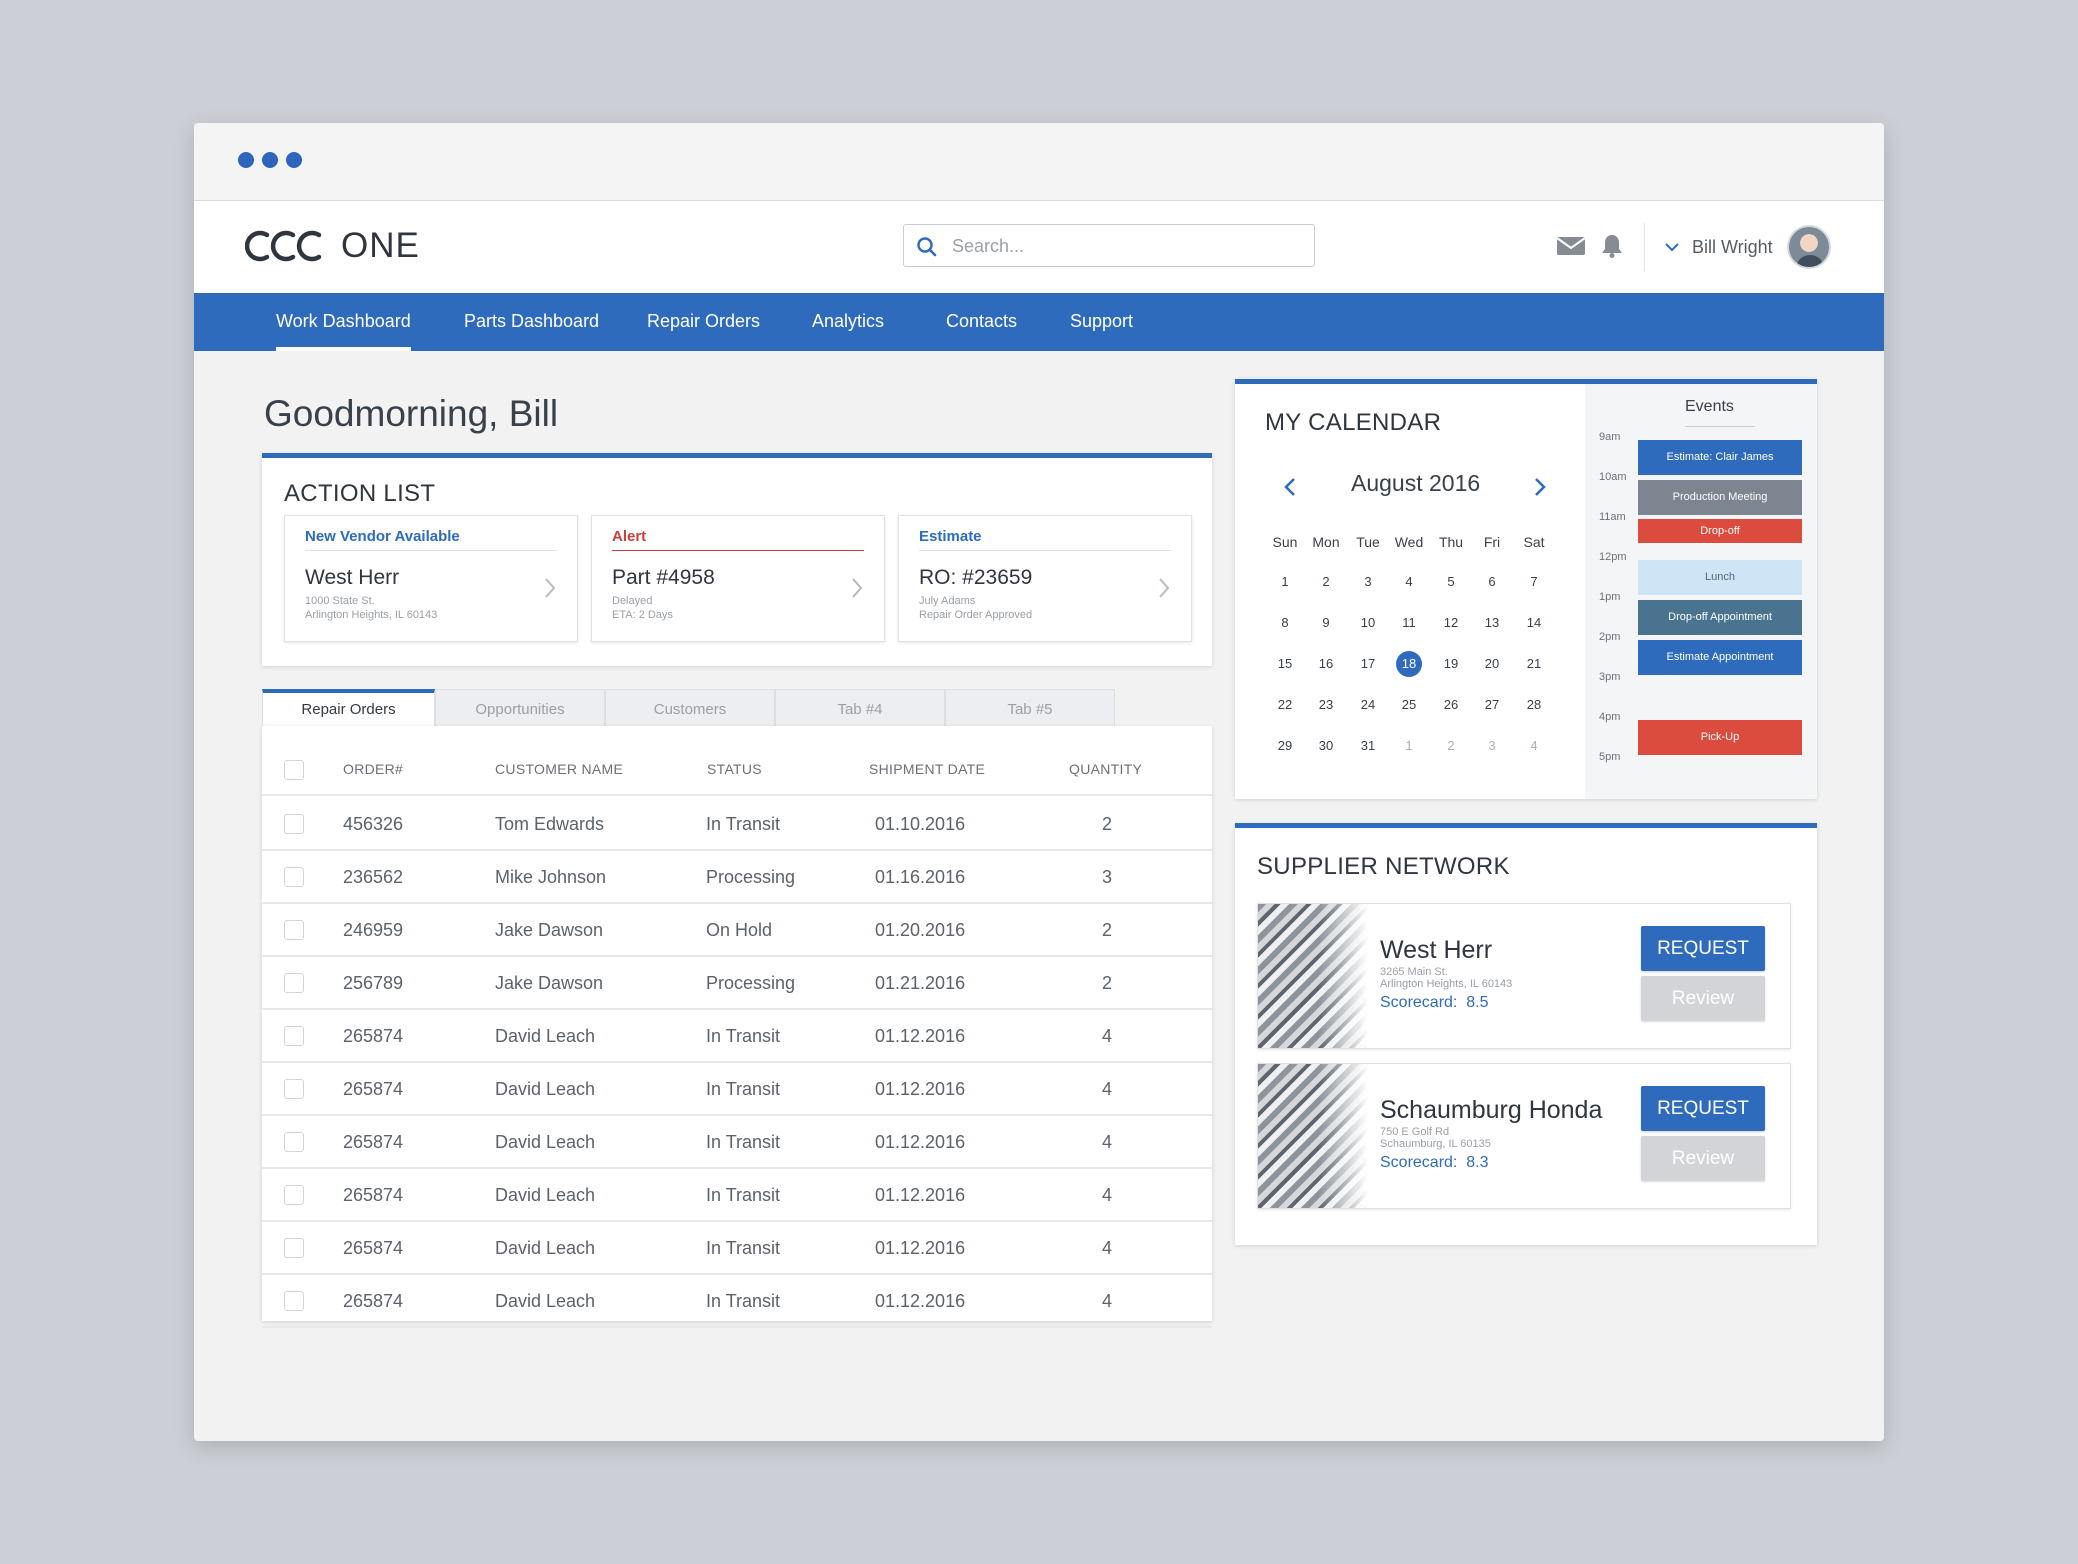 Image resolution: width=2078 pixels, height=1564 pixels. Describe the element at coordinates (1612, 246) in the screenshot. I see `bell-icon` at that location.